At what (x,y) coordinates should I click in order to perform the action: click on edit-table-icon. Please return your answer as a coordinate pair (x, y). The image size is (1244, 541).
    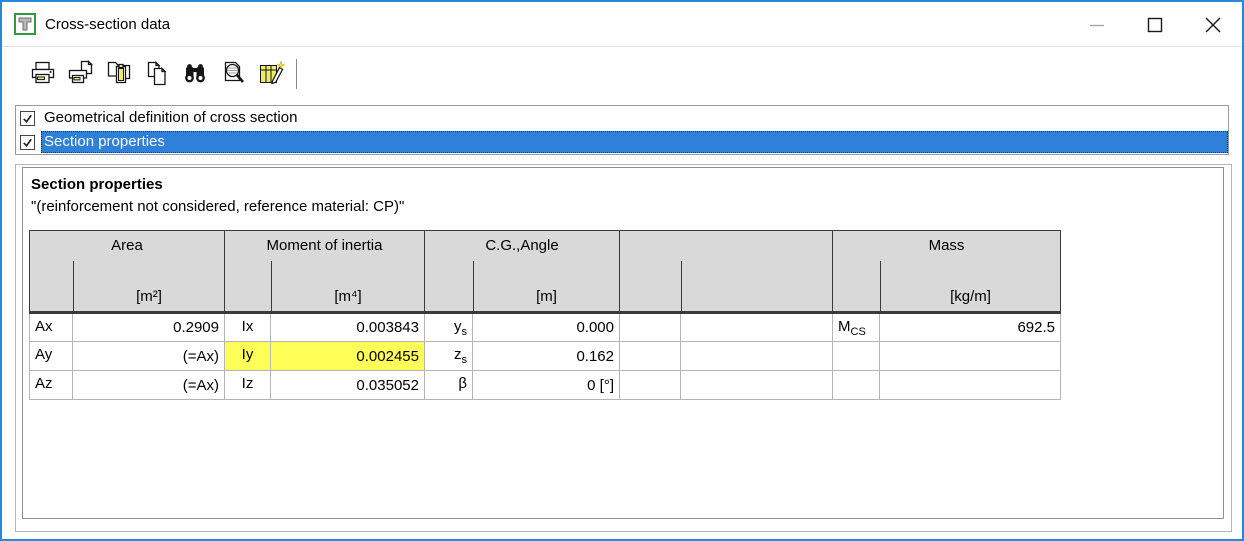
    Looking at the image, I should click on (273, 72).